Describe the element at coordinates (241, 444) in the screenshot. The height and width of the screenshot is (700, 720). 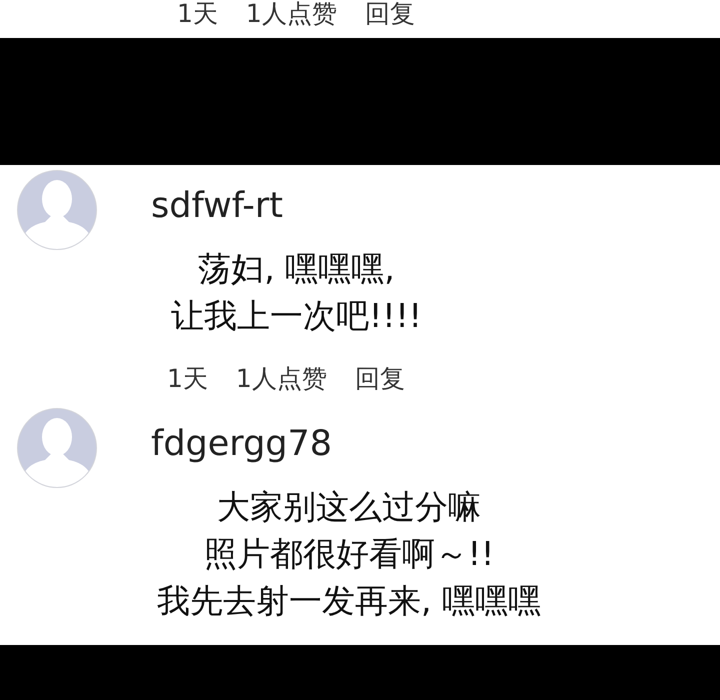
I see `username: fdgergg78` at that location.